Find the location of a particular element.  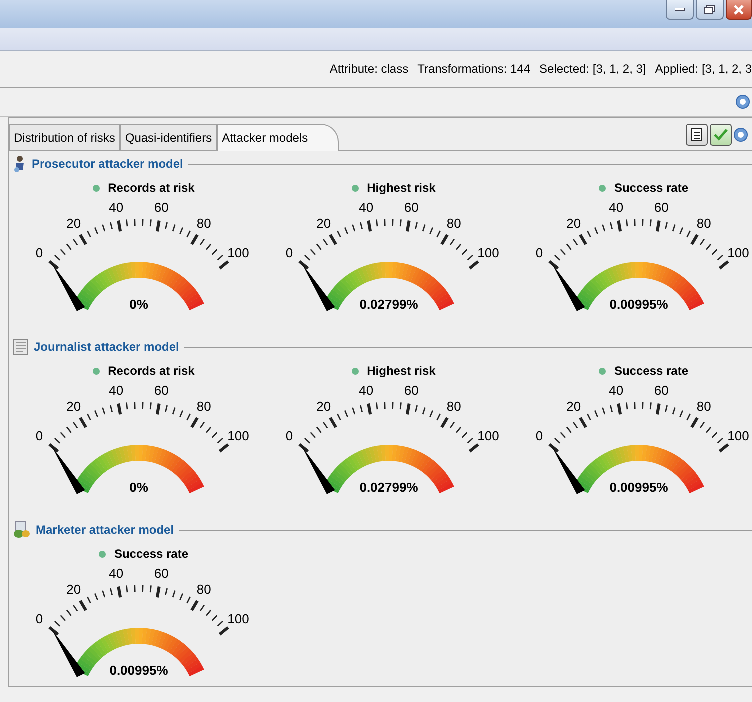

info-text: Selected: [3, 1, 2, 3] is located at coordinates (593, 69).